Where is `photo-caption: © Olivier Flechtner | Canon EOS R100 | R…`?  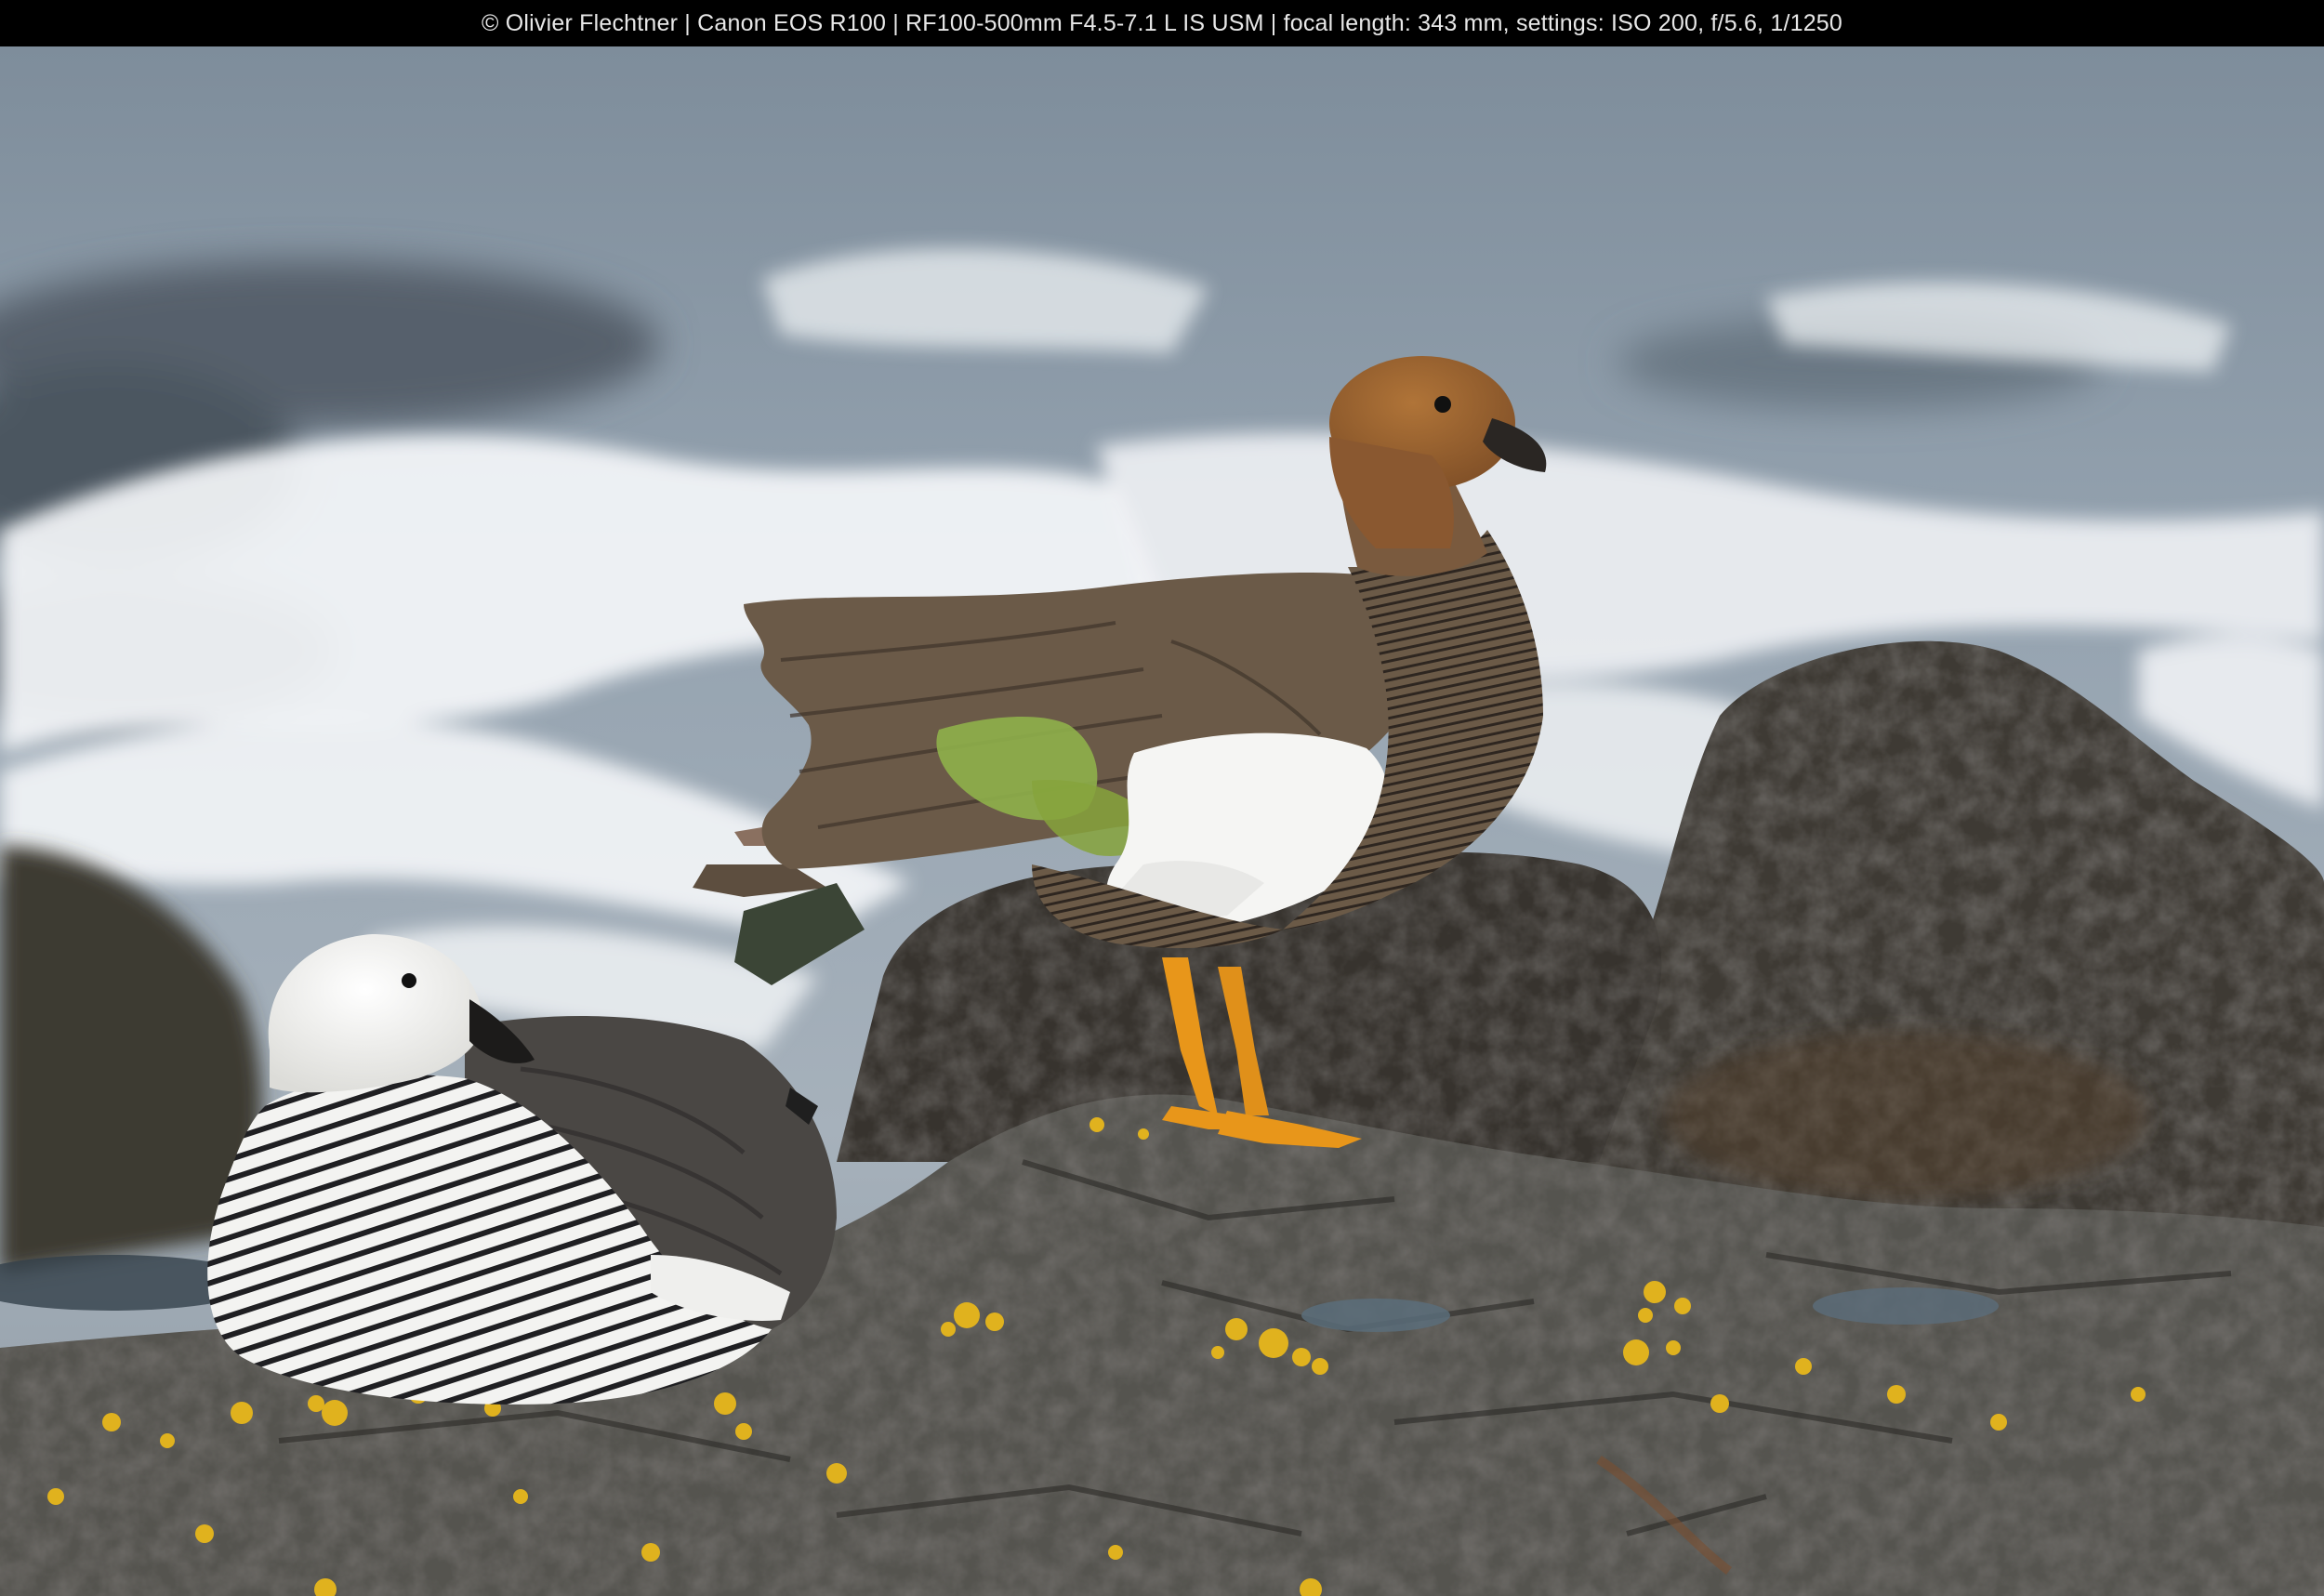 photo-caption: © Olivier Flechtner | Canon EOS R100 | R… is located at coordinates (1162, 23).